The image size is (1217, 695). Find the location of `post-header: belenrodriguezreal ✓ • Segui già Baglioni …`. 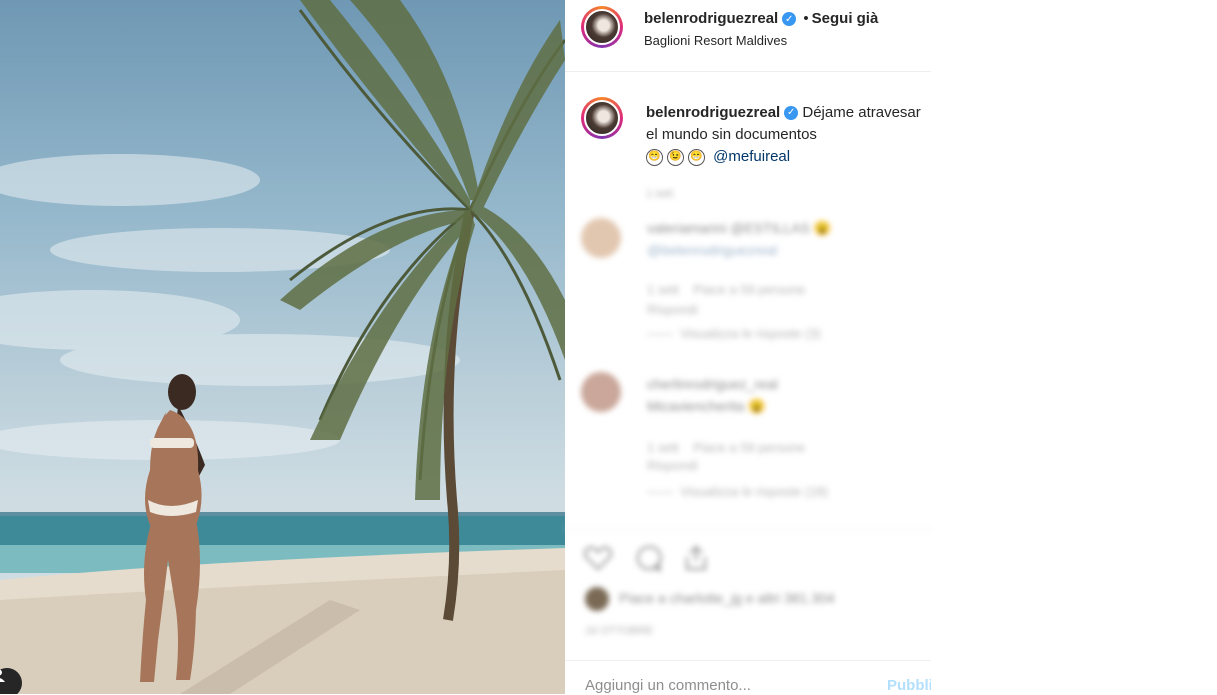

post-header: belenrodriguezreal ✓ • Segui già Baglioni … is located at coordinates (748, 36).